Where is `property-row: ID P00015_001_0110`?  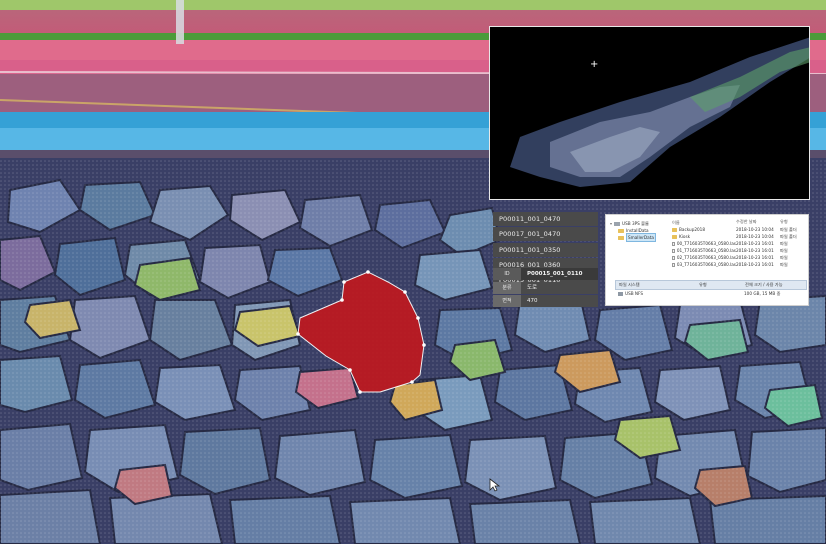
property-row: ID P00015_001_0110 is located at coordinates (545, 274).